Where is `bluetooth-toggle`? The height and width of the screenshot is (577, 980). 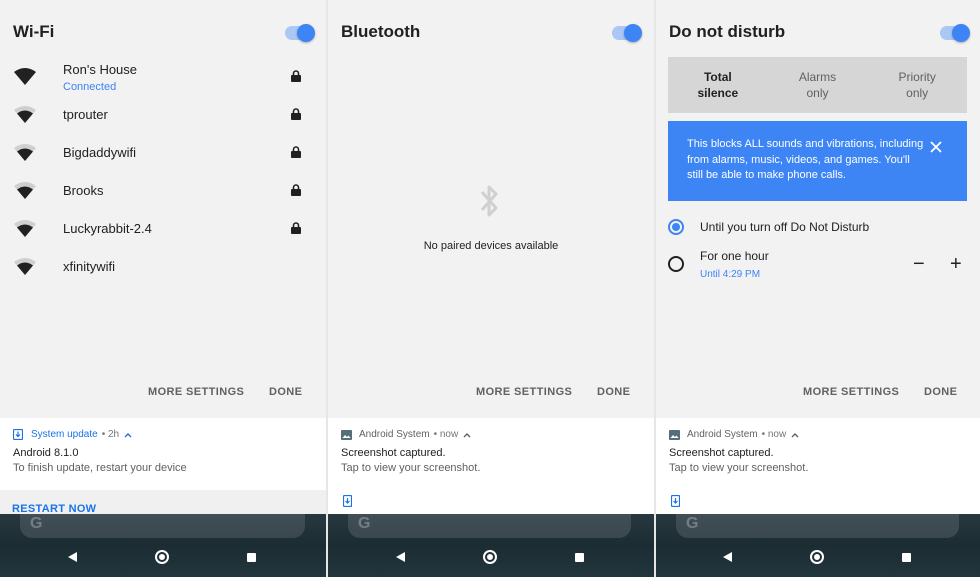 bluetooth-toggle is located at coordinates (627, 33).